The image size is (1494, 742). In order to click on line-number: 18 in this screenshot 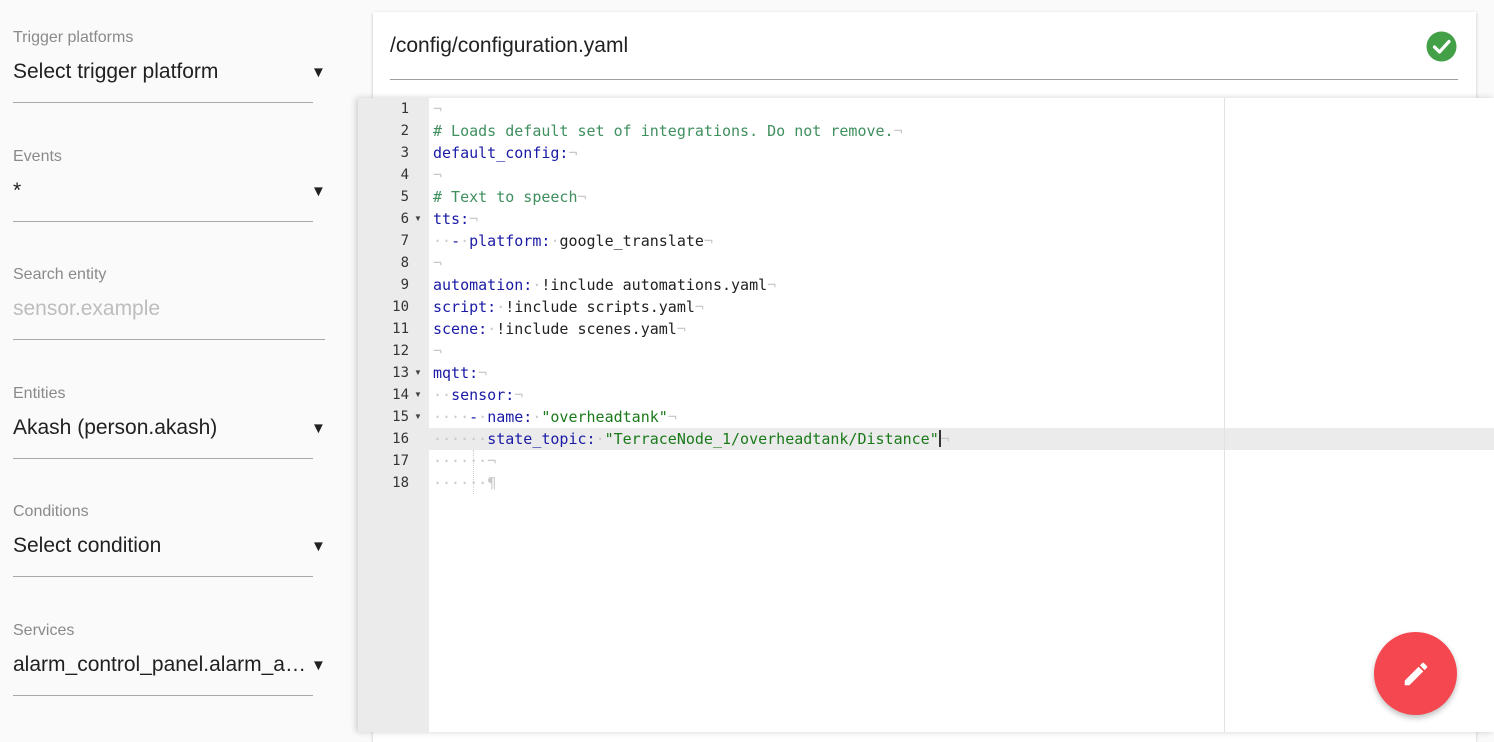, I will do `click(400, 483)`.